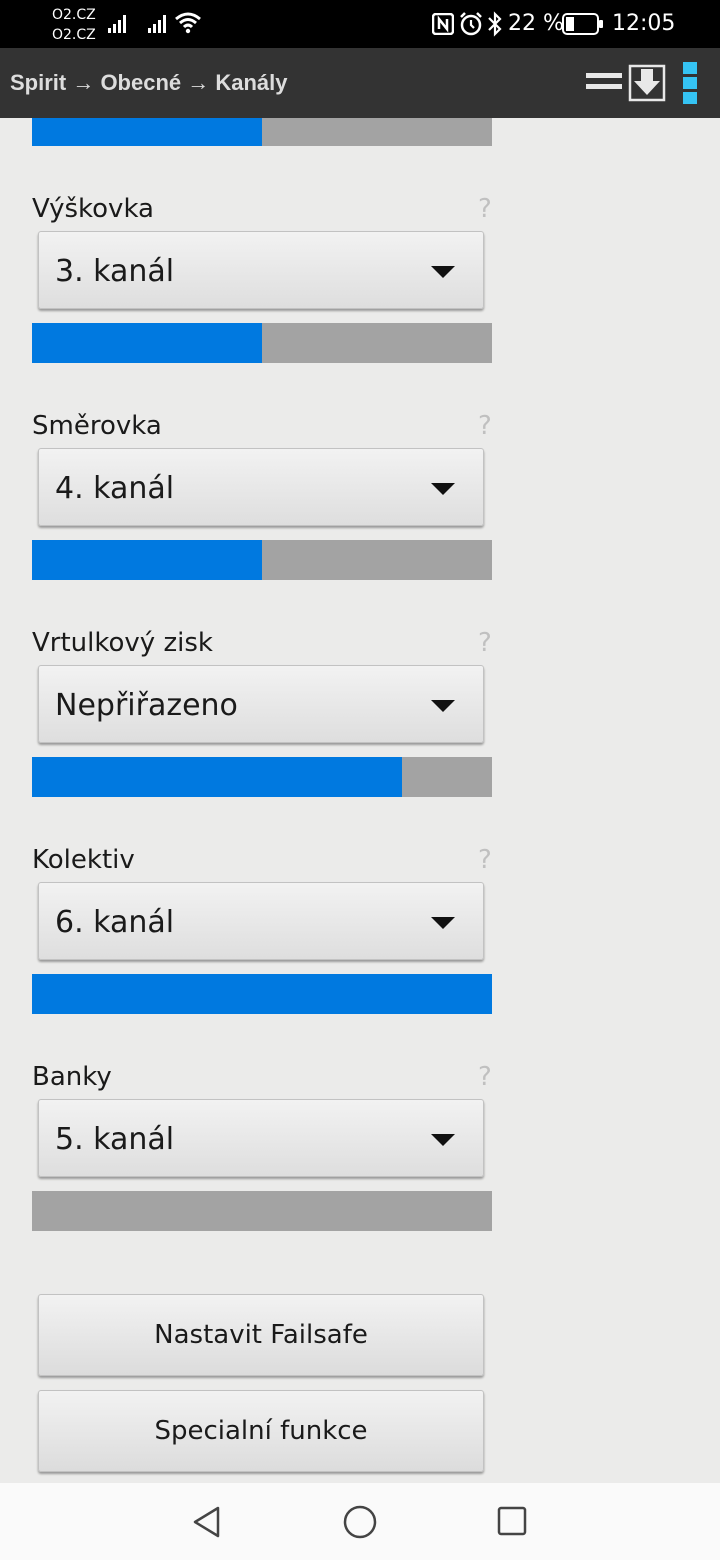  What do you see at coordinates (261, 1431) in the screenshot?
I see `special-functions-button: Specialní funkce` at bounding box center [261, 1431].